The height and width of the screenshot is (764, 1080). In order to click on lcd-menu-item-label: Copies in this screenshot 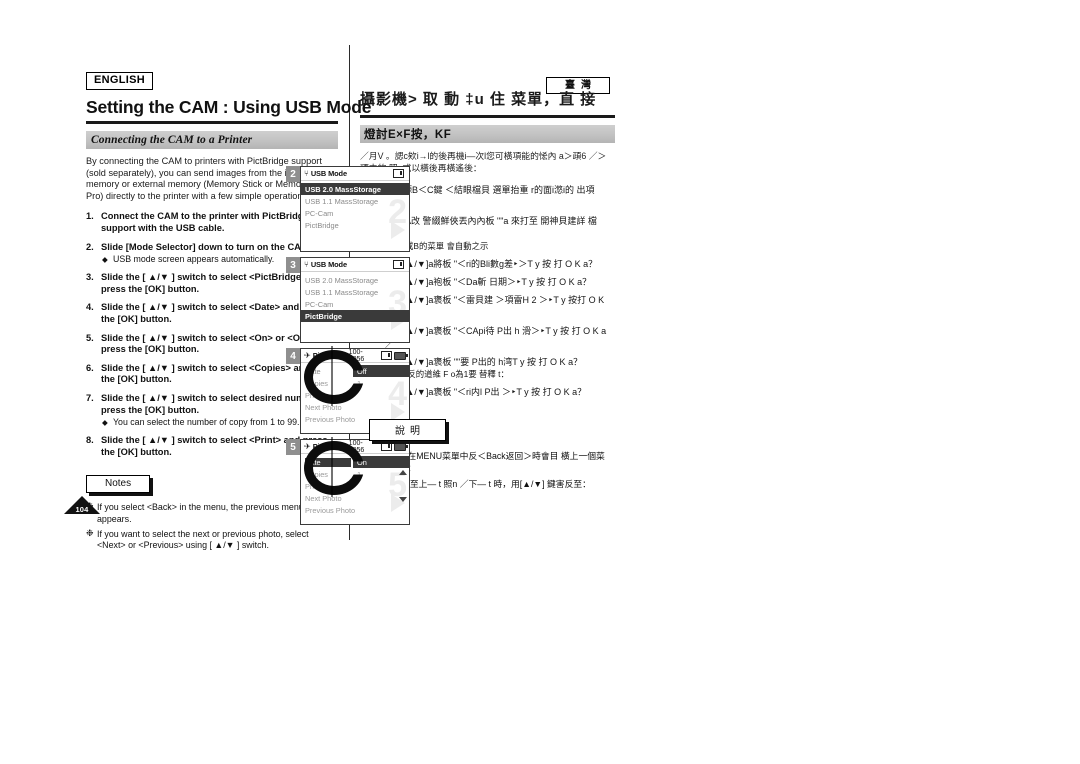, I will do `click(317, 474)`.